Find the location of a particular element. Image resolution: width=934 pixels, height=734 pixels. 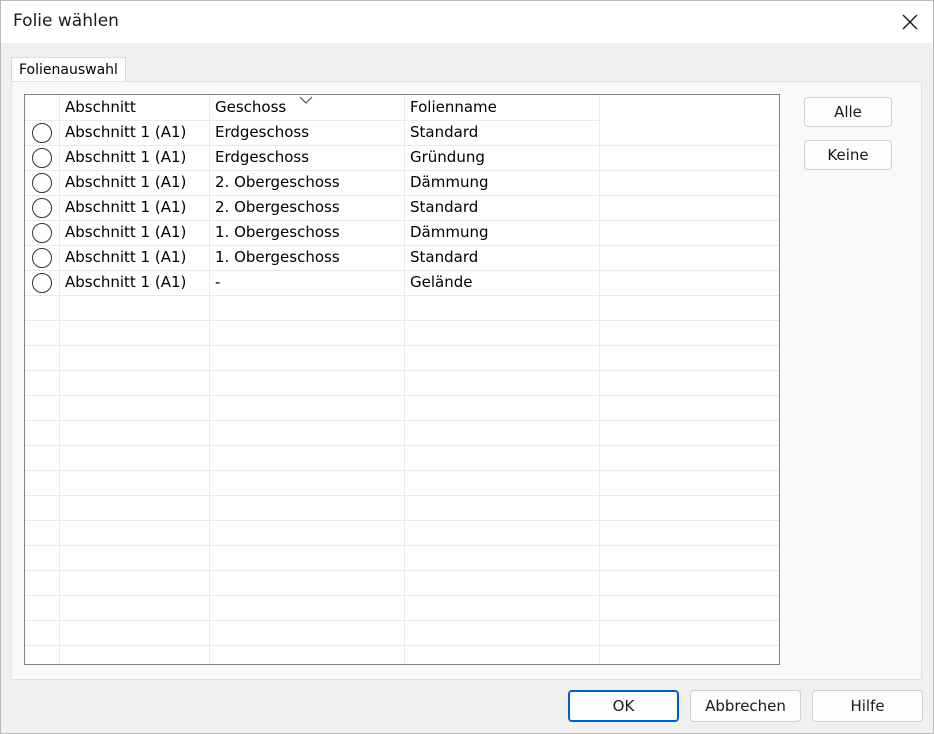

close-icon is located at coordinates (910, 22).